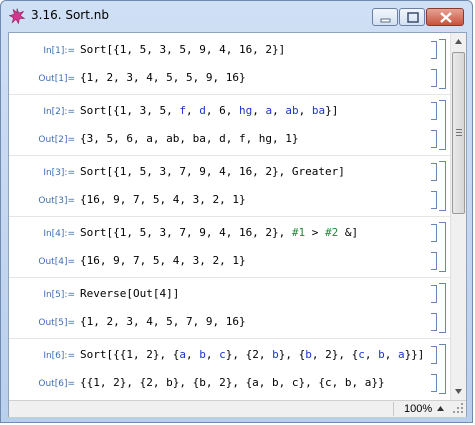 This screenshot has width=475, height=425. I want to click on mathematica-star-icon, so click(17, 16).